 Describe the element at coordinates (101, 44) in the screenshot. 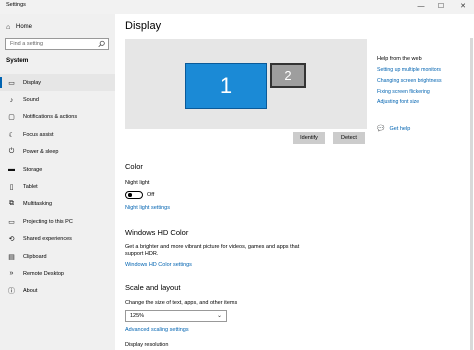

I see `search-icon` at that location.